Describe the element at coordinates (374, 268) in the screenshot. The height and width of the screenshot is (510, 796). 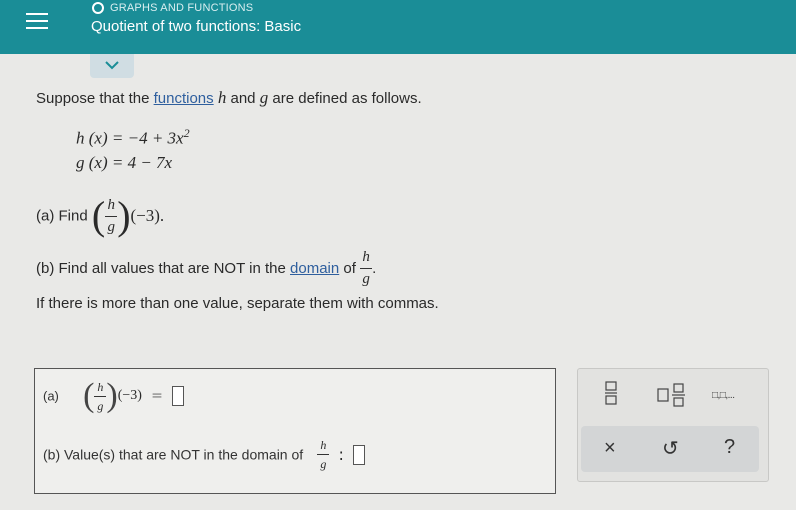
I see `part-b-period: .` at that location.